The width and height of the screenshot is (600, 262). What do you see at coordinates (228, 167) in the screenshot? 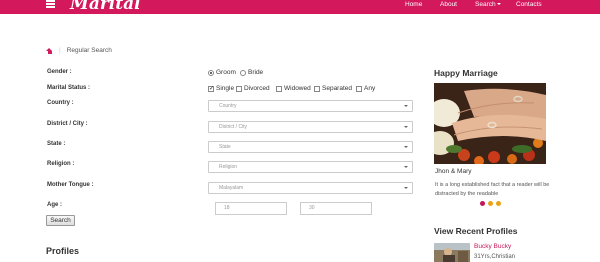
I see `religion-select-value: Religion` at bounding box center [228, 167].